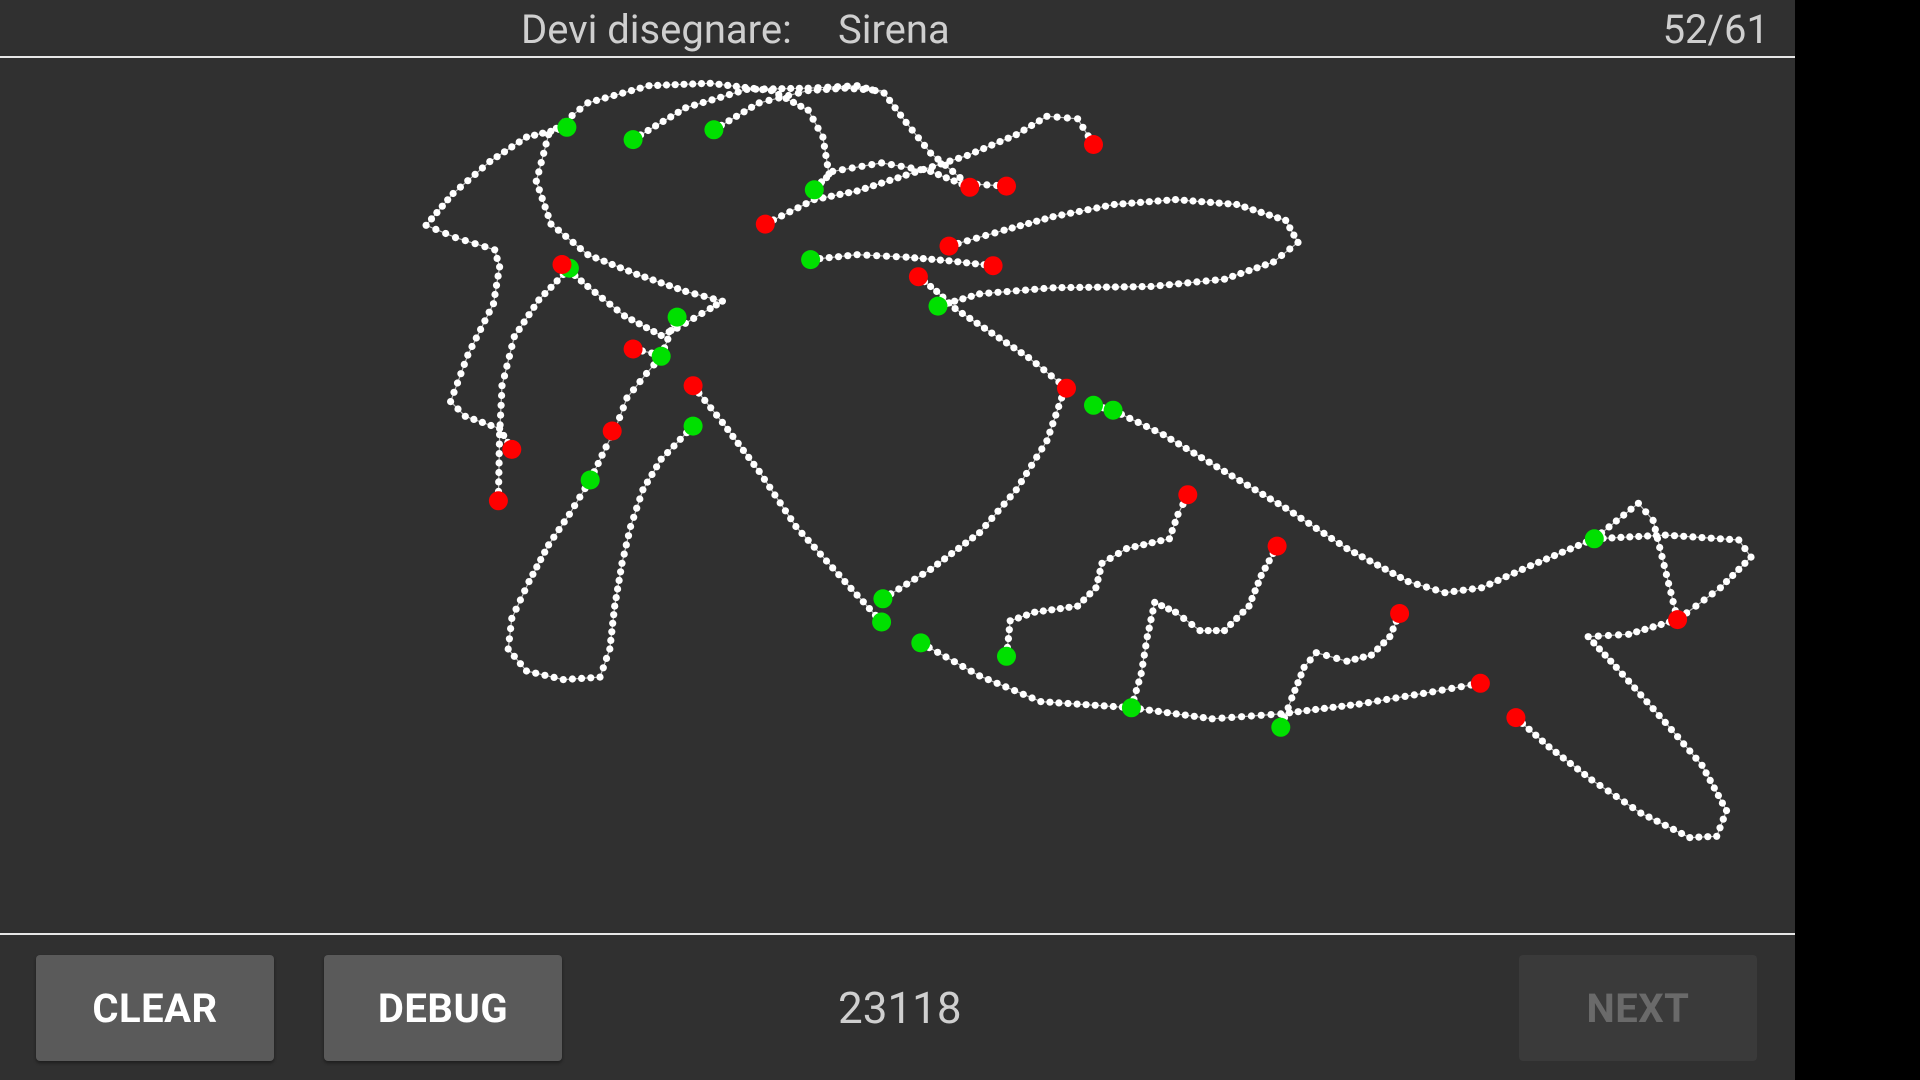 The width and height of the screenshot is (1920, 1080). What do you see at coordinates (1204, 626) in the screenshot?
I see `stroke-line` at bounding box center [1204, 626].